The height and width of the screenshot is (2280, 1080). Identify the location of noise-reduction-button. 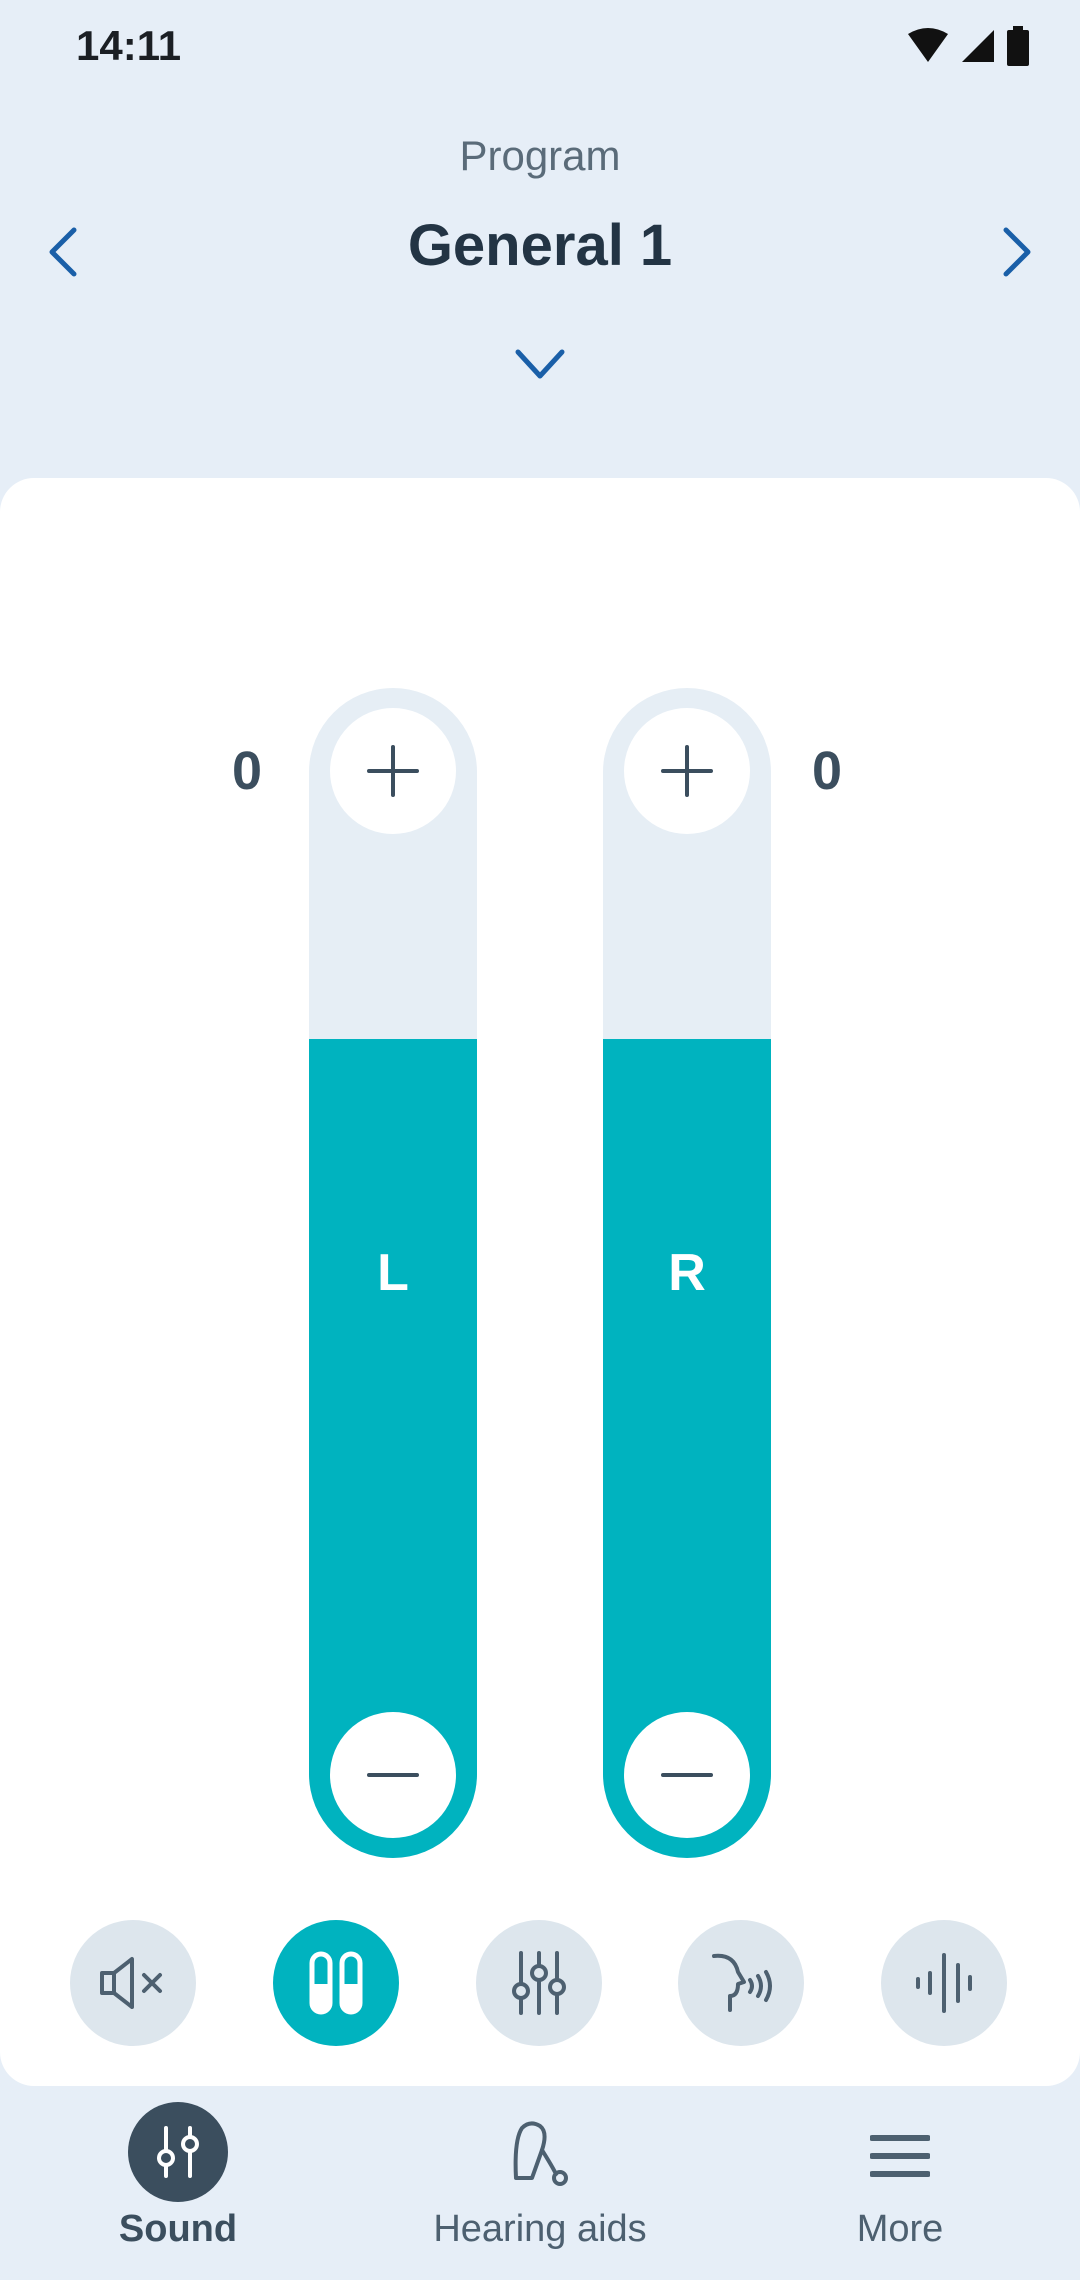
(944, 1983).